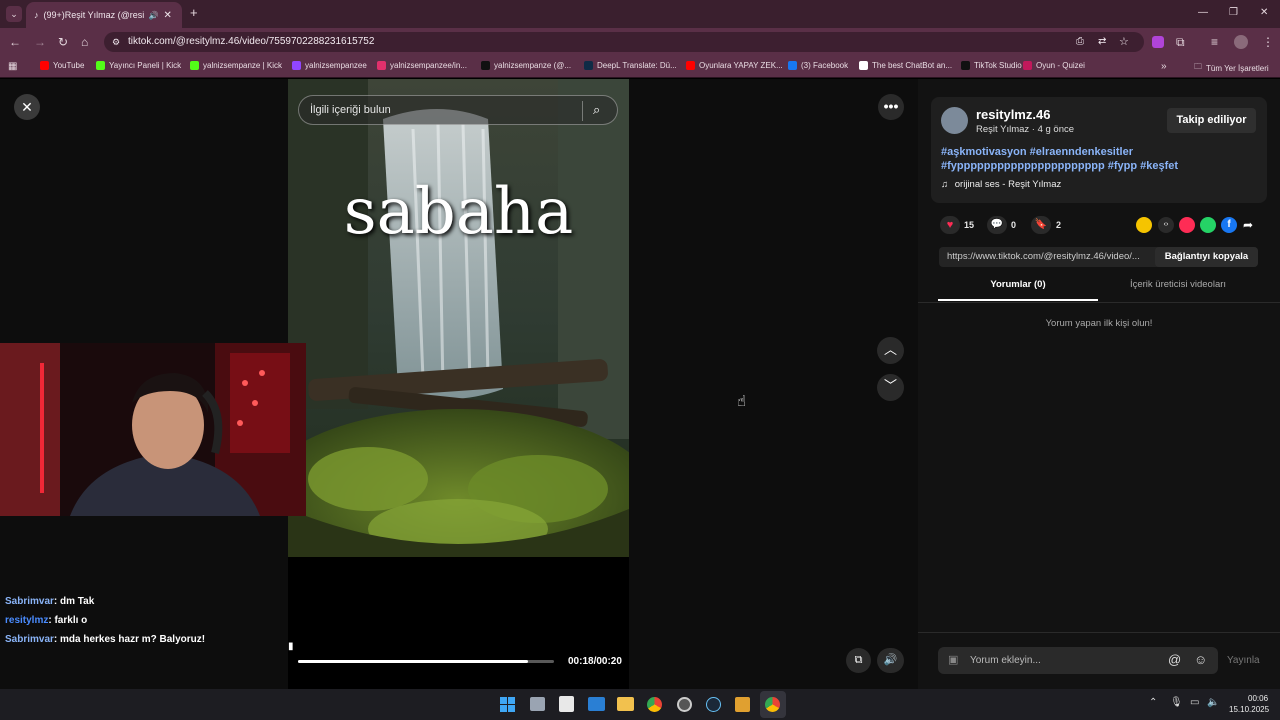 This screenshot has width=1280, height=720. What do you see at coordinates (596, 704) in the screenshot?
I see `store-icon` at bounding box center [596, 704].